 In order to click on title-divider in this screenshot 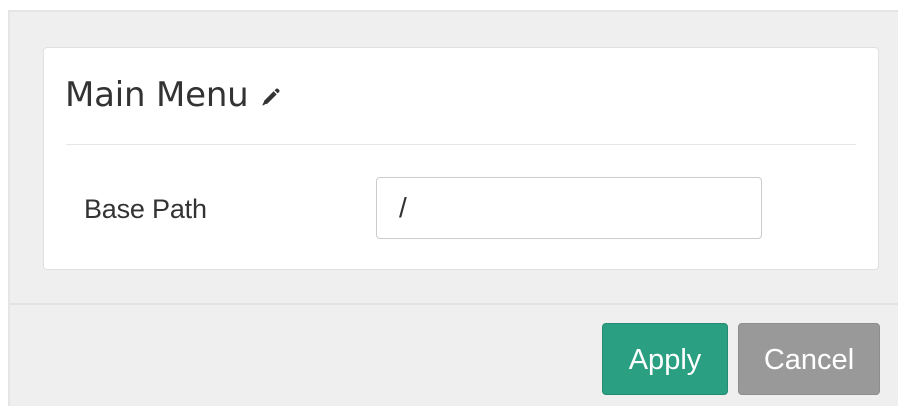, I will do `click(461, 144)`.